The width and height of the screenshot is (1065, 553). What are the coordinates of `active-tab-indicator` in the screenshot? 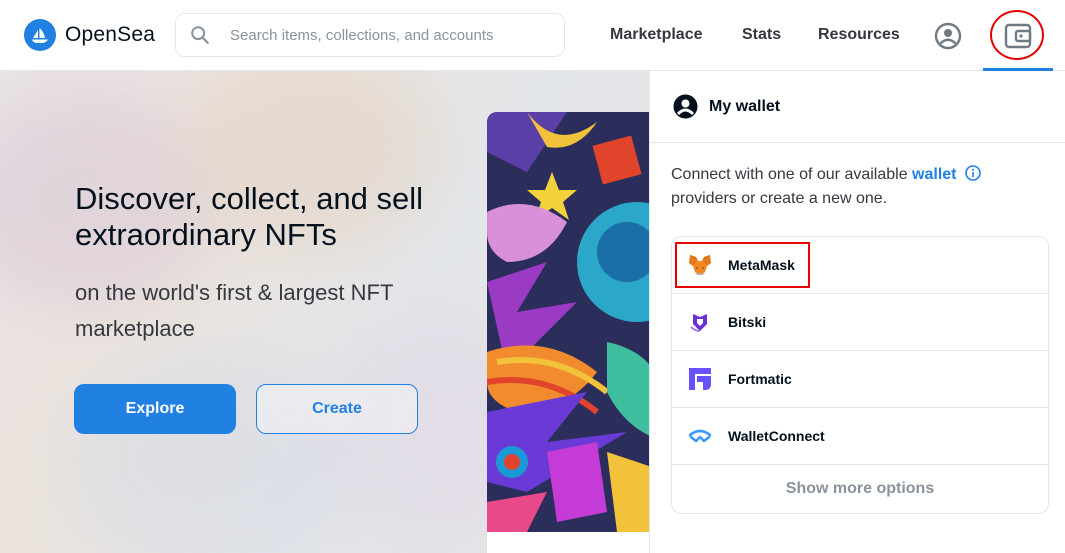 It's located at (1018, 69).